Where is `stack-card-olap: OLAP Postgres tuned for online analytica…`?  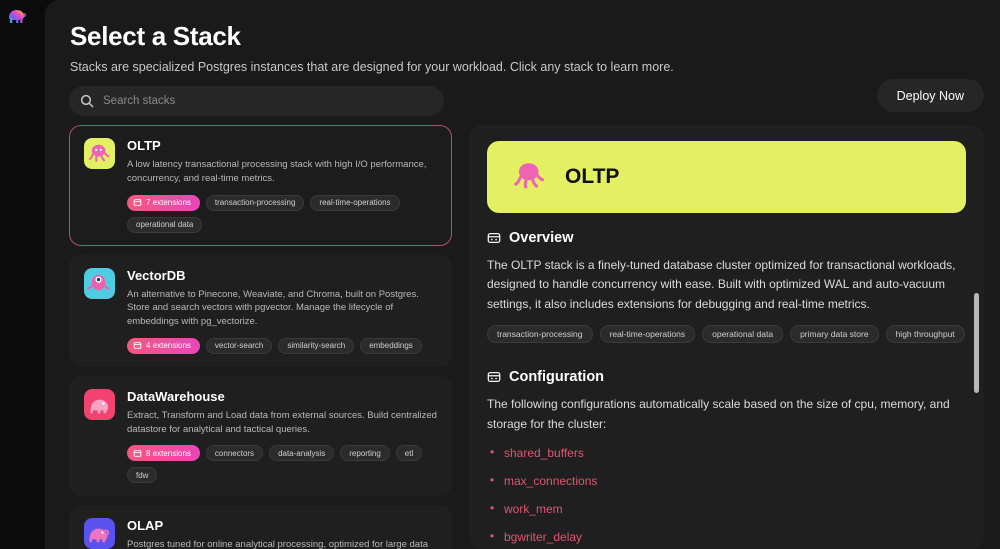
stack-card-olap: OLAP Postgres tuned for online analytica… is located at coordinates (260, 527).